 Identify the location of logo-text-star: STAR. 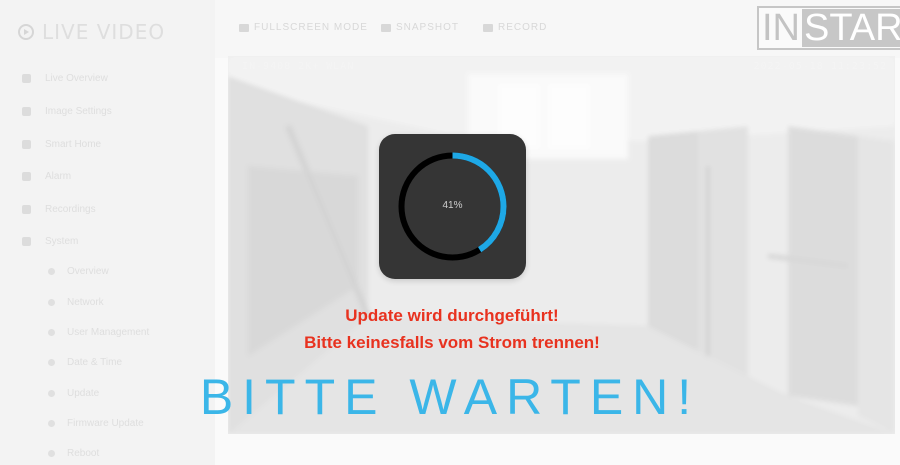
(851, 28).